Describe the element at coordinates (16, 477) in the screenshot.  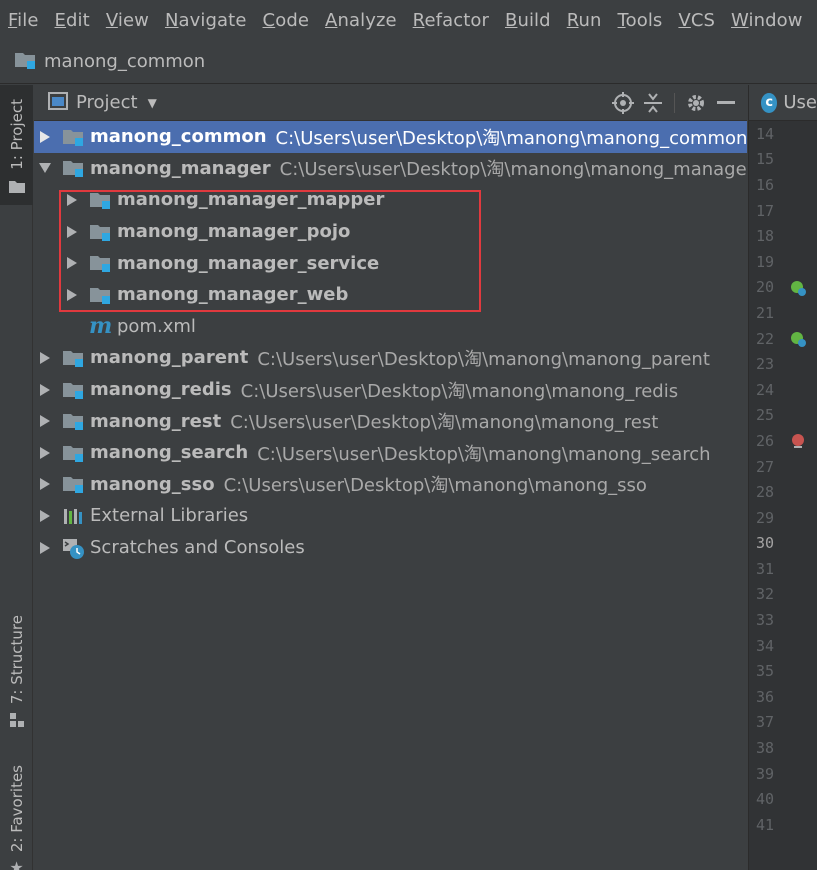
I see `left-tool-strip: 1: Project 7: Structure 2: Favorites ★` at that location.